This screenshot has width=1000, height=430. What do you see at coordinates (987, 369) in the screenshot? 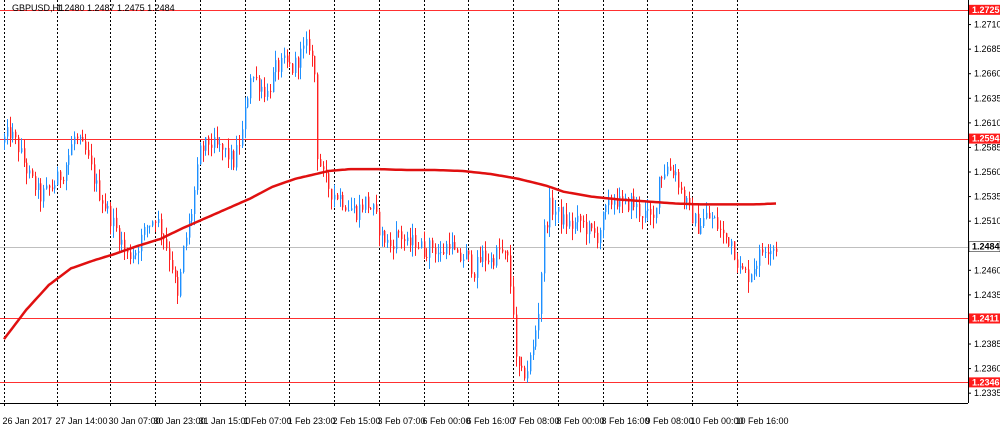
I see `y-tick-label: 1.2360` at bounding box center [987, 369].